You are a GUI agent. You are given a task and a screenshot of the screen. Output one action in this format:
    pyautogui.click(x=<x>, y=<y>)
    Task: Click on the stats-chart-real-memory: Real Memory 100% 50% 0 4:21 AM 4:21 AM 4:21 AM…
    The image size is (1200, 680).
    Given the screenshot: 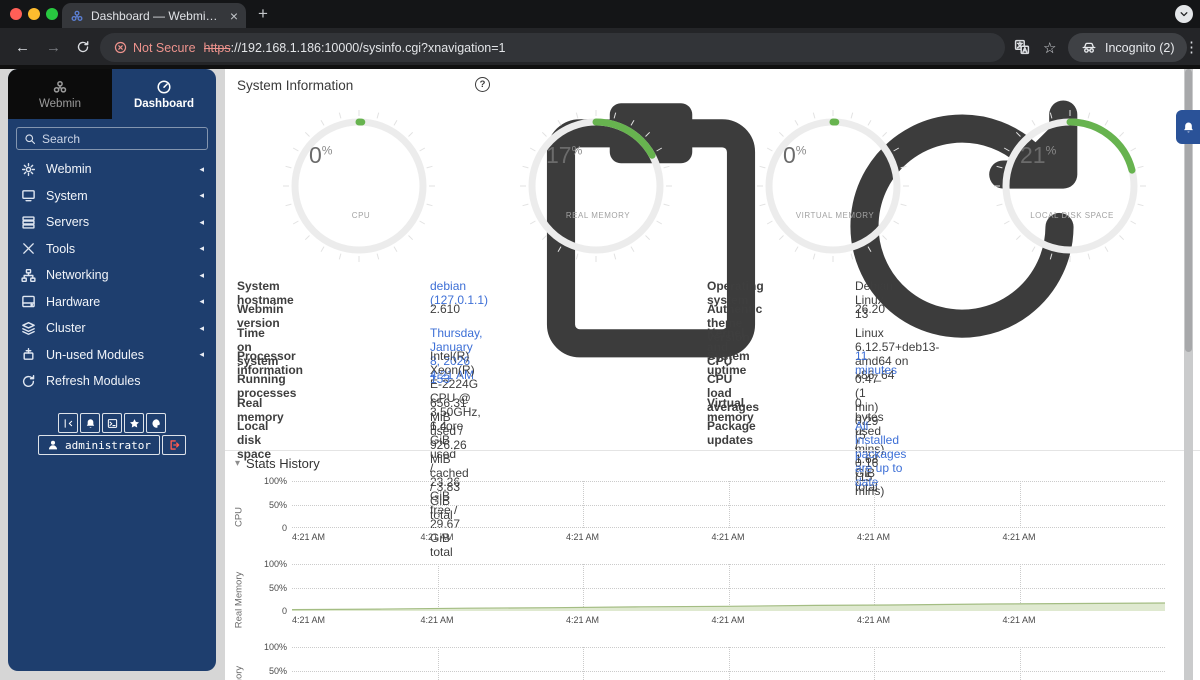 What is the action you would take?
    pyautogui.click(x=712, y=602)
    